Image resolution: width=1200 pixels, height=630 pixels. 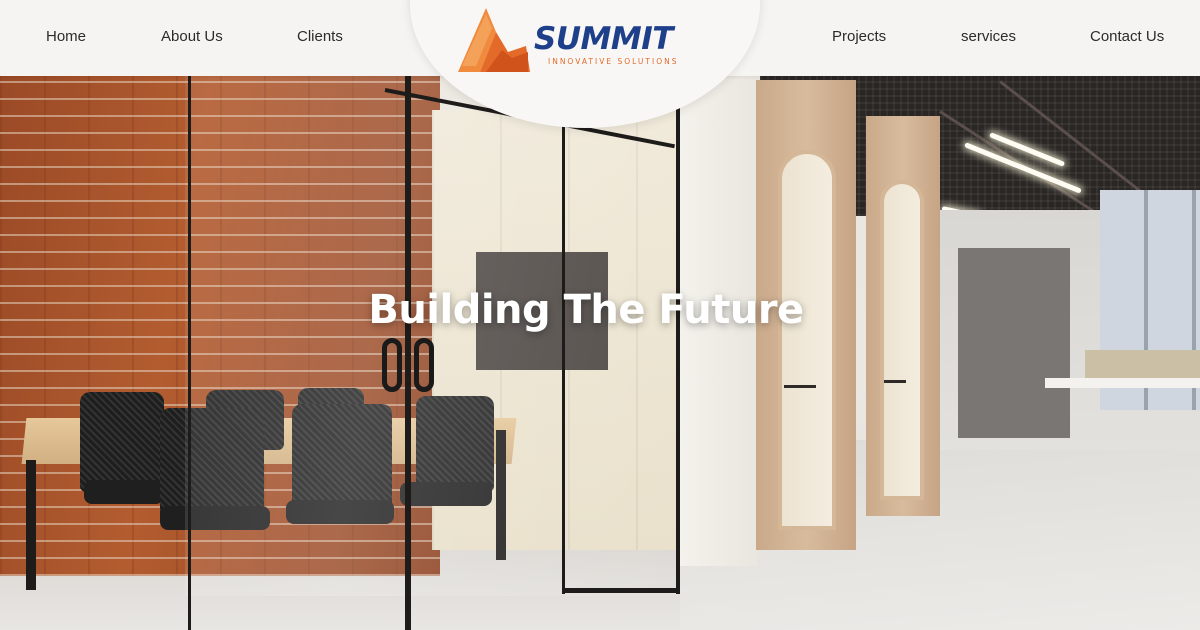 What do you see at coordinates (603, 39) in the screenshot?
I see `logo-wordmark: SUMMIT` at bounding box center [603, 39].